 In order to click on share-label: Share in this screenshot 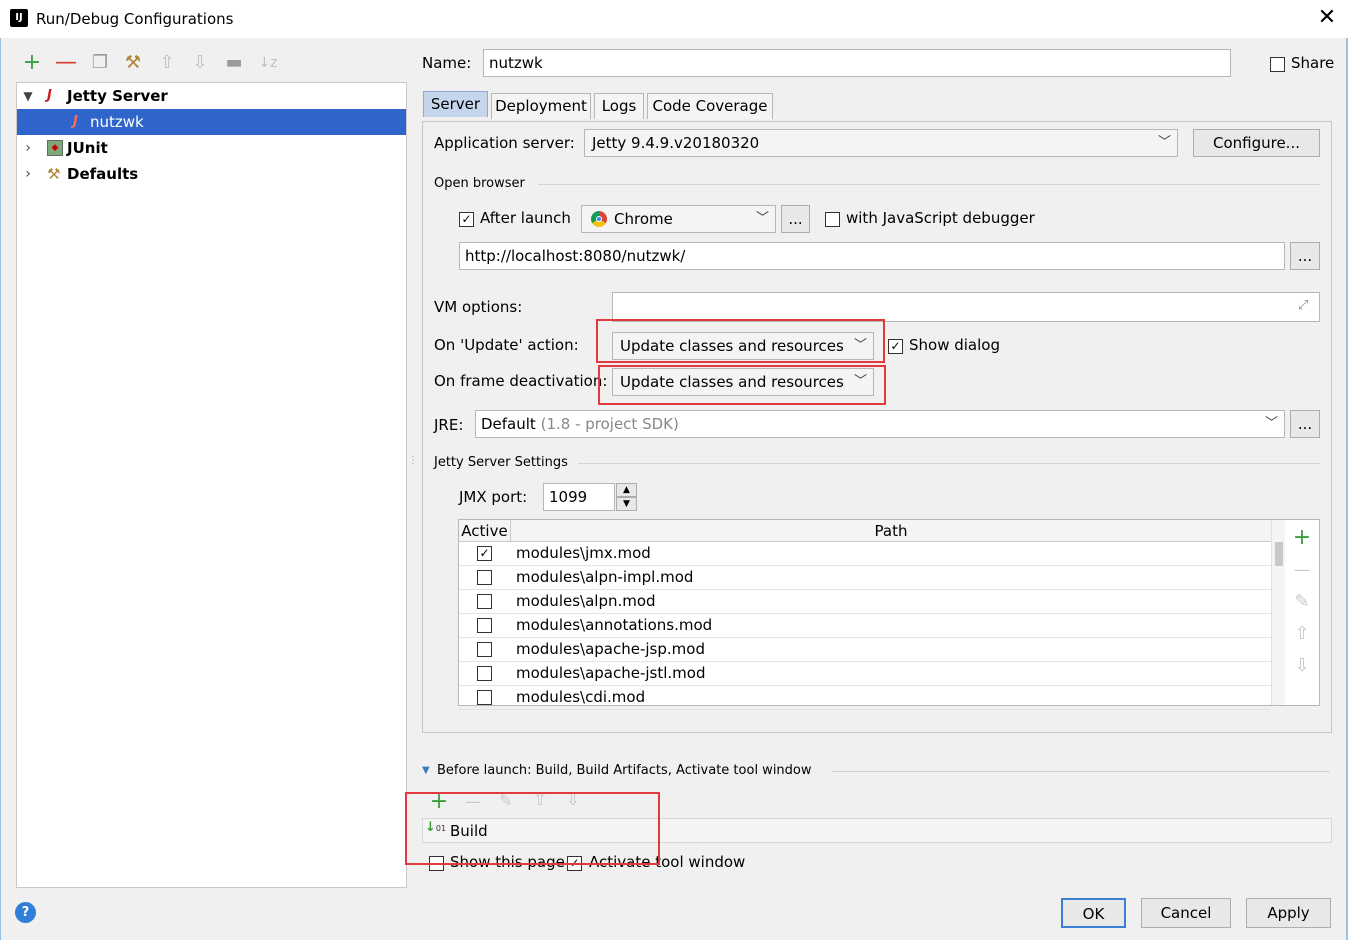, I will do `click(1313, 63)`.